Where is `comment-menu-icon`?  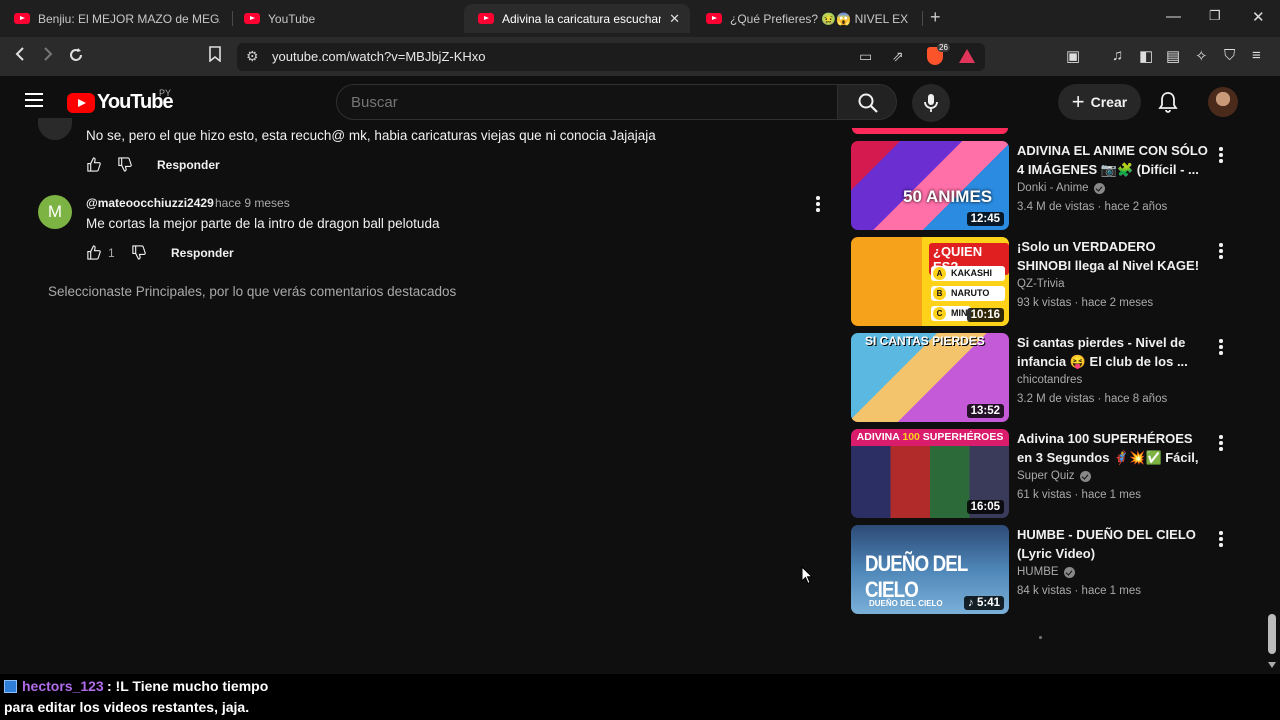 comment-menu-icon is located at coordinates (818, 205).